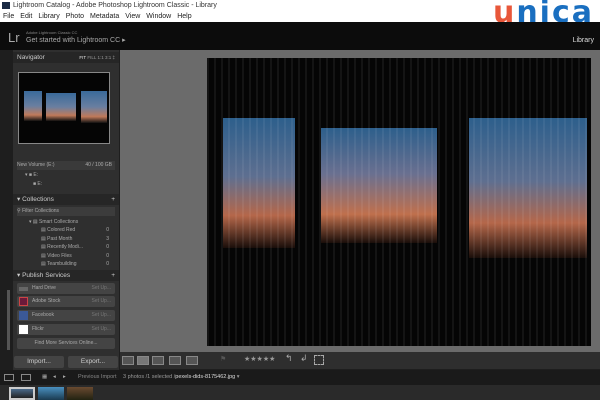  I want to click on rotate-left-icon: ↰, so click(289, 358).